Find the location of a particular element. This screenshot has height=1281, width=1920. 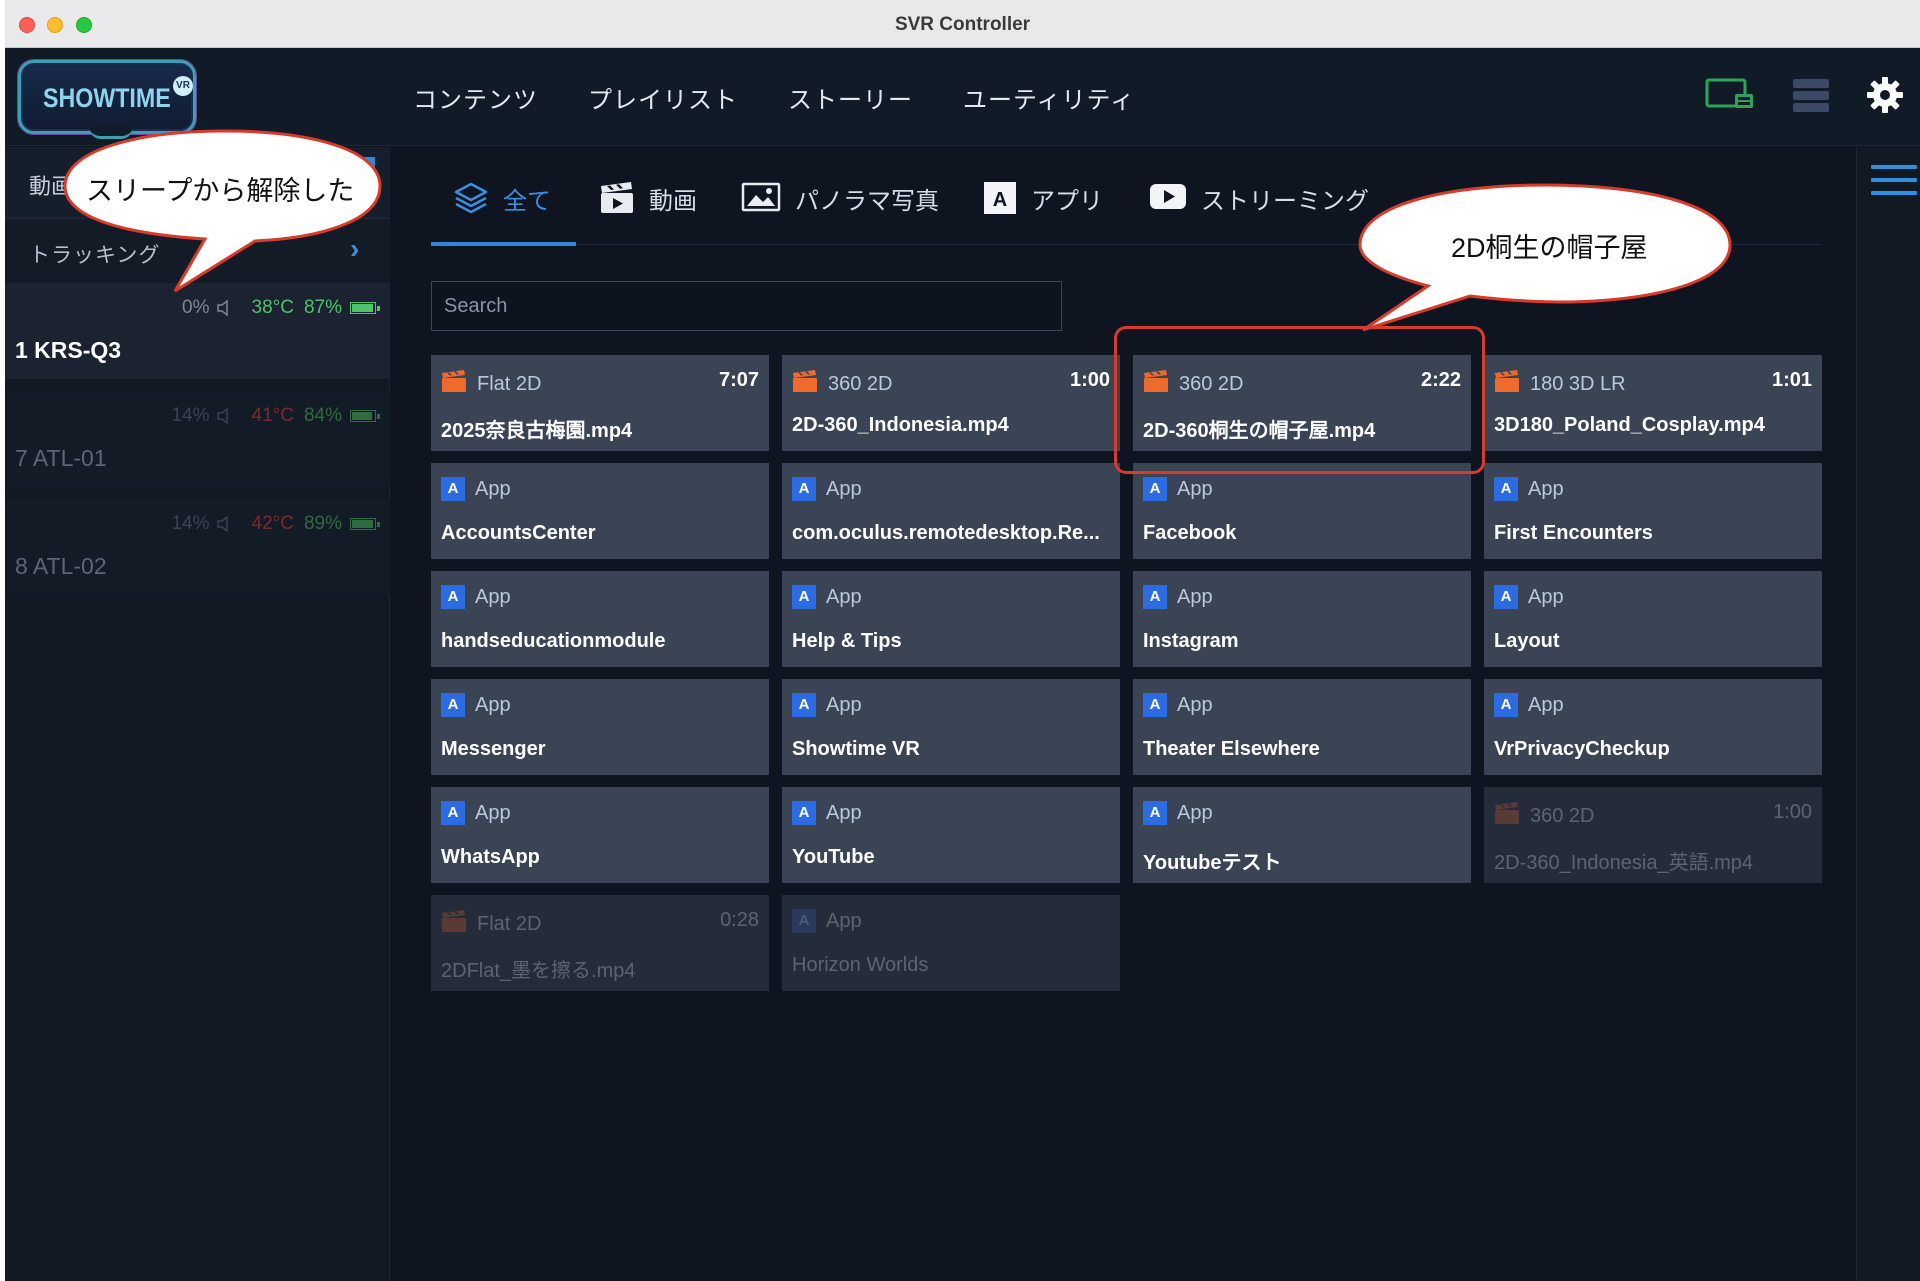

tile-name: First Encounters is located at coordinates (1573, 533).